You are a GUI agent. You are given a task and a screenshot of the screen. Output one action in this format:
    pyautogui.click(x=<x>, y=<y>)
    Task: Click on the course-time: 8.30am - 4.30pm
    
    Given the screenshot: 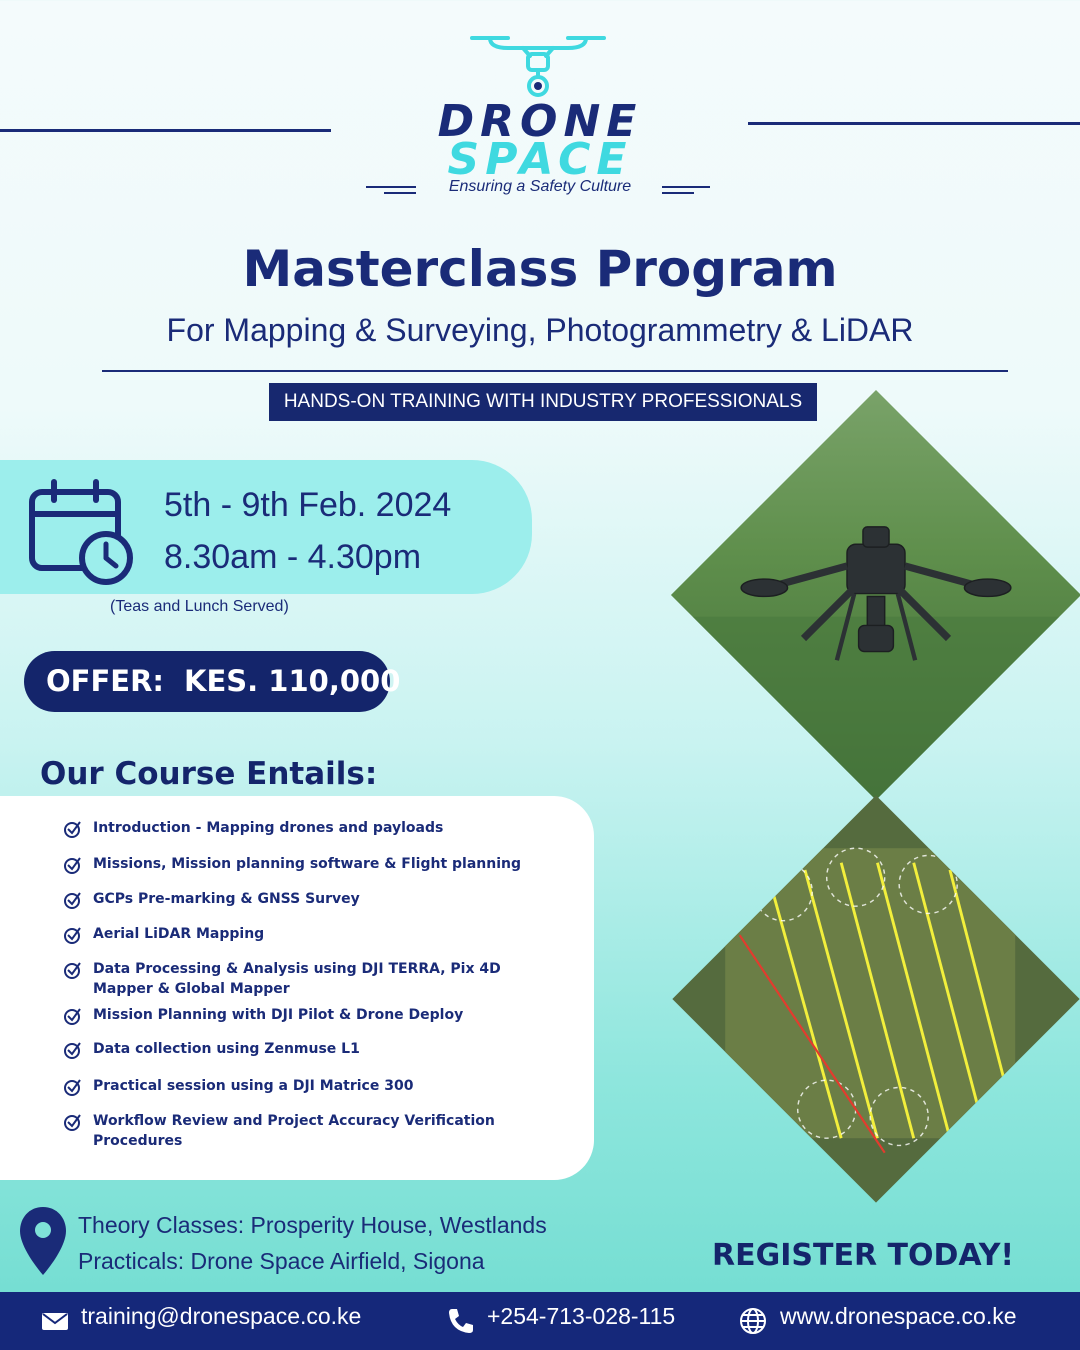 What is the action you would take?
    pyautogui.click(x=293, y=557)
    